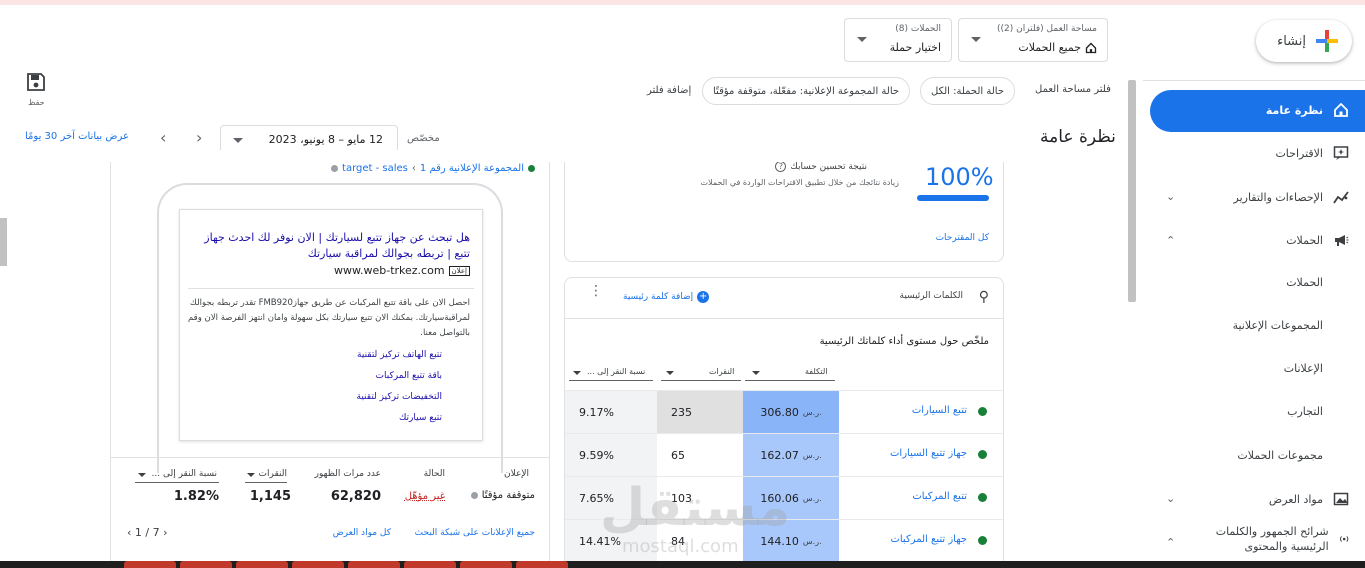  Describe the element at coordinates (611, 412) in the screenshot. I see `keyword-ctr: 9.17%` at that location.